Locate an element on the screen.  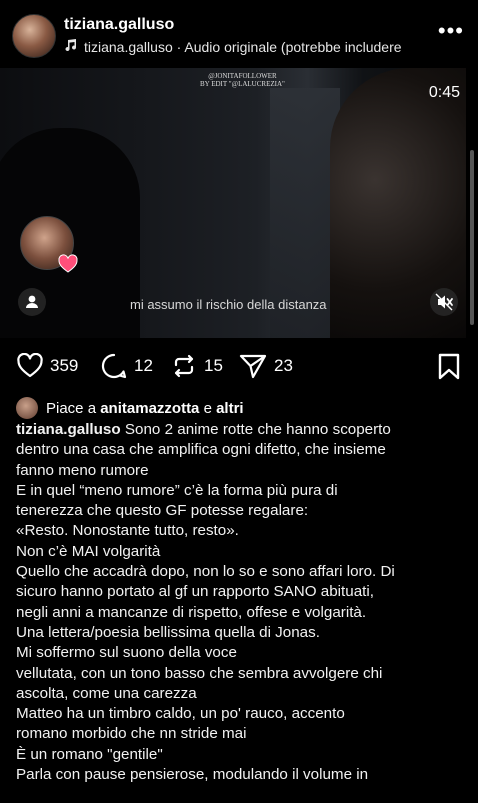
video-timer: 0:45 is located at coordinates (444, 92).